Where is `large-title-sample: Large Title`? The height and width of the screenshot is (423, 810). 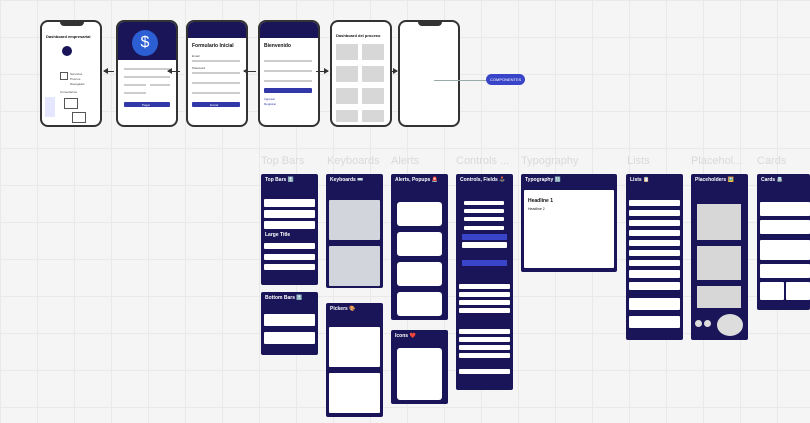
large-title-sample: Large Title is located at coordinates (278, 235).